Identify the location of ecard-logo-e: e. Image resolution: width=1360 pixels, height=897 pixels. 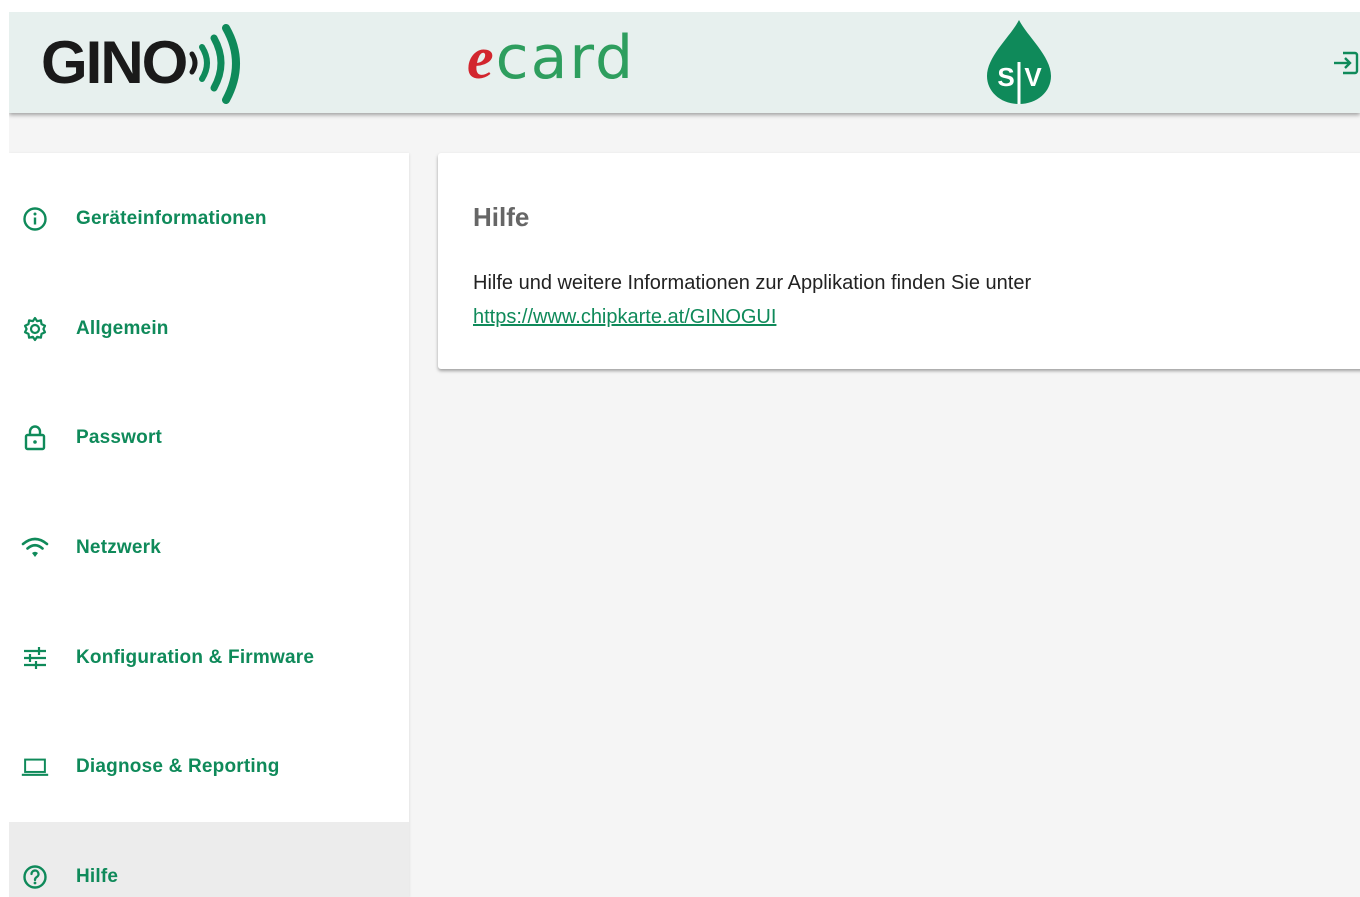
(481, 58).